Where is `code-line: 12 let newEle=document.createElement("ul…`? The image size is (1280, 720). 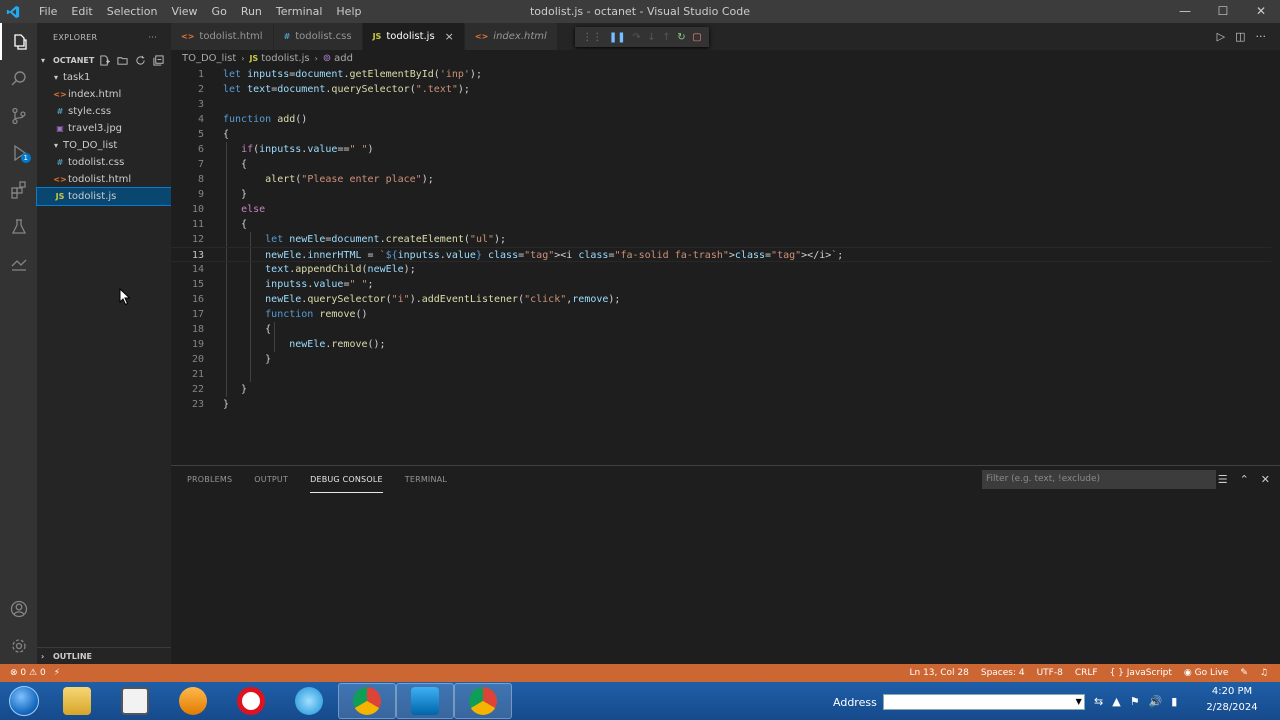 code-line: 12 let newEle=document.createElement("ul… is located at coordinates (721, 239).